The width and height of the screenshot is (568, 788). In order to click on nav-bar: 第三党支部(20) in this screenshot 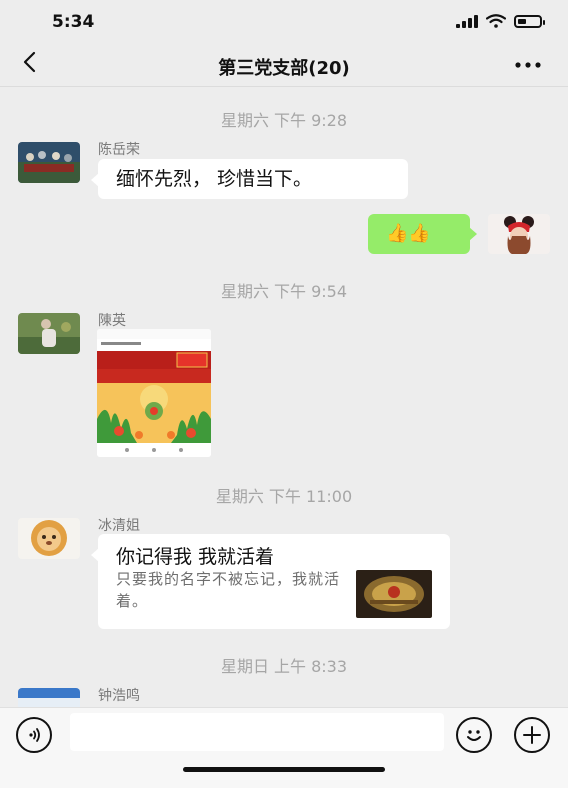, I will do `click(284, 65)`.